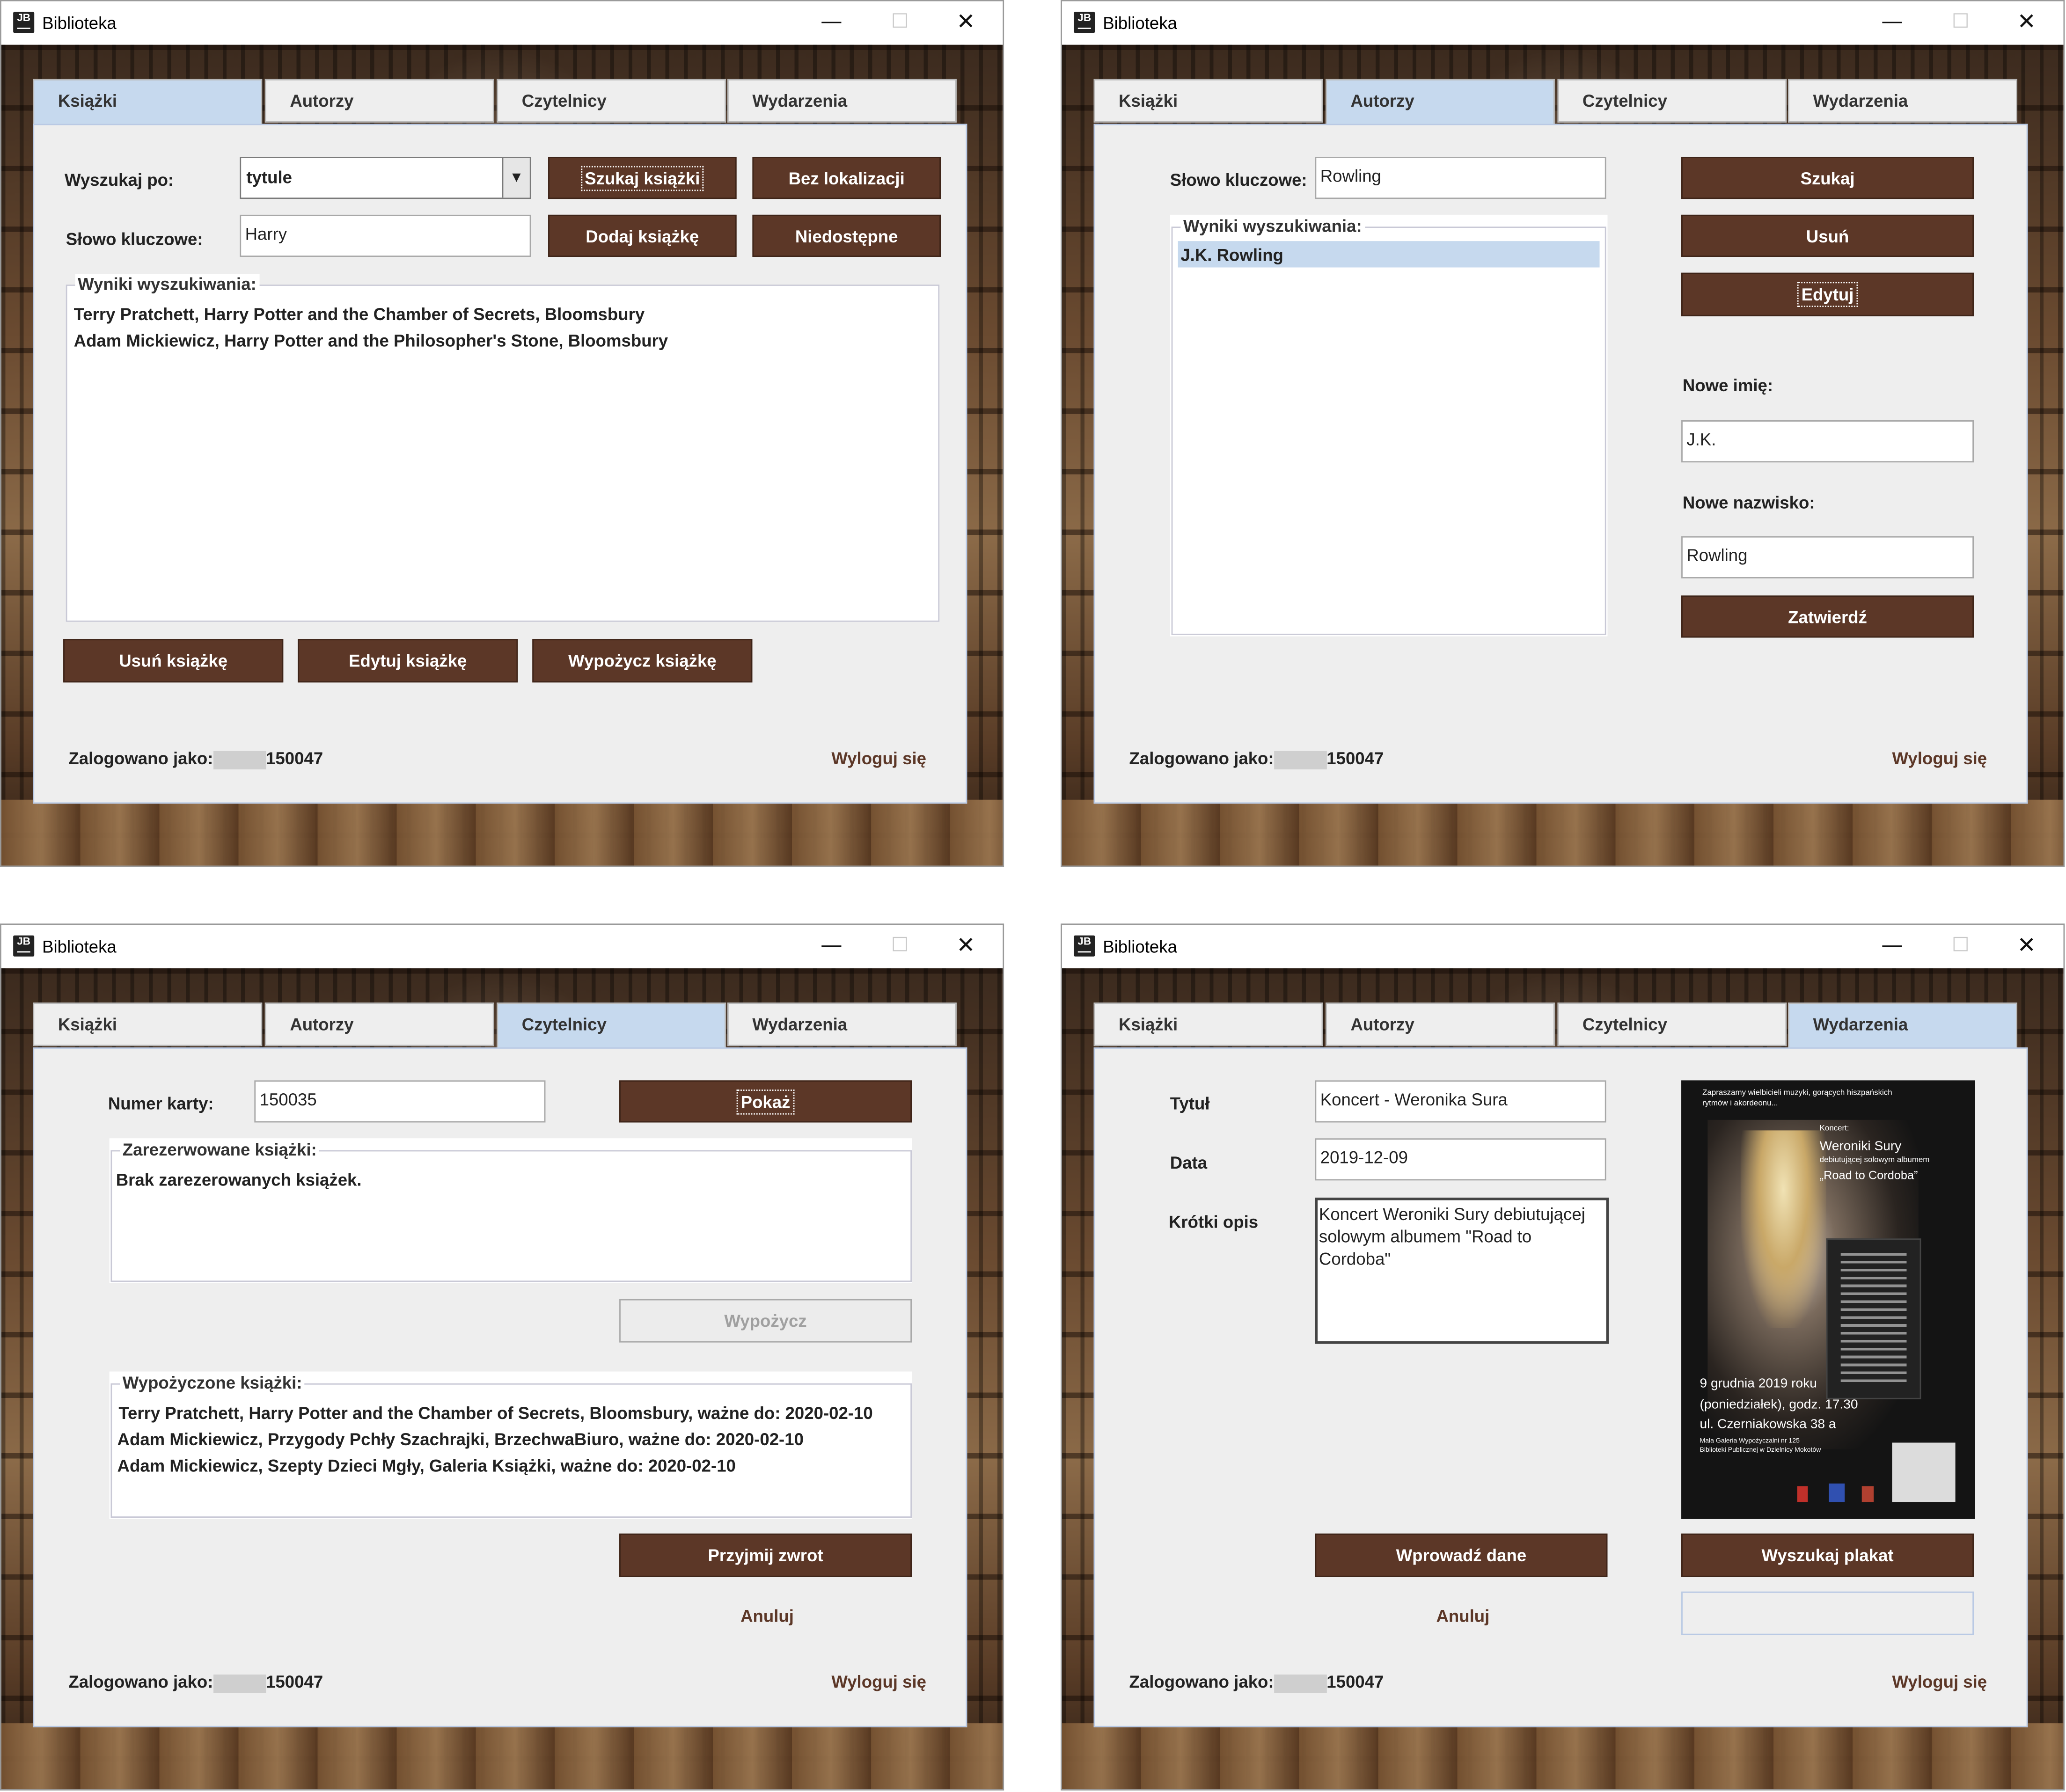  I want to click on find-poster-button: Wyszukaj plakat, so click(1827, 1555).